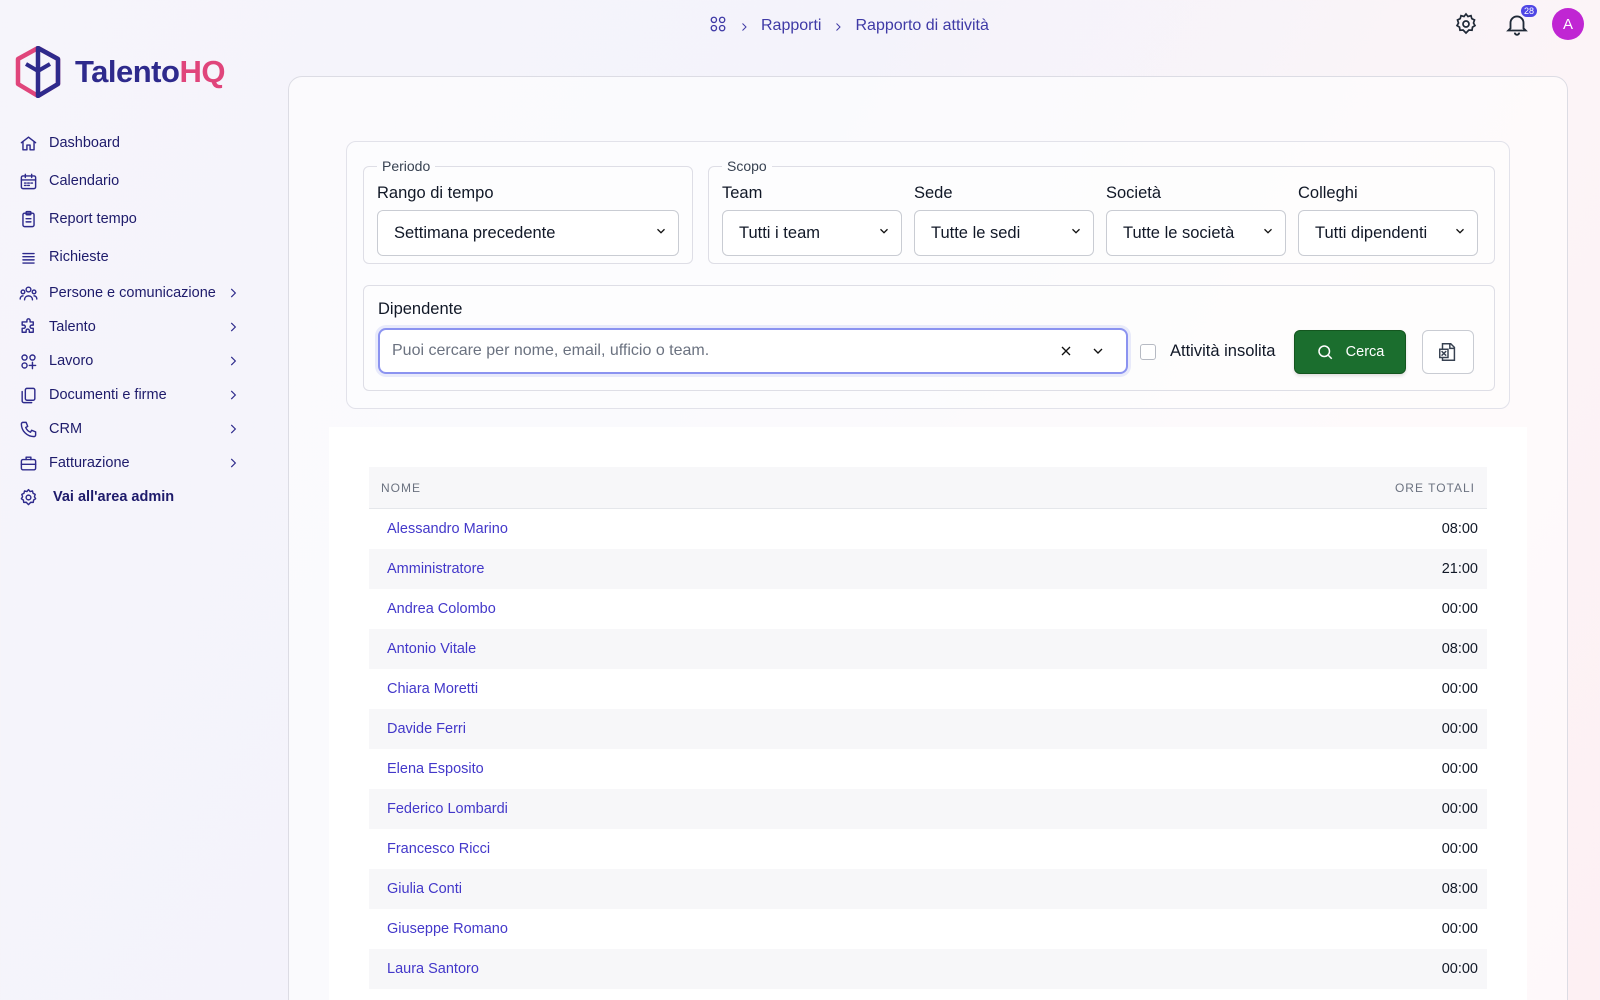 The image size is (1600, 1000). I want to click on table-row: Alessandro Marino 08:00, so click(928, 529).